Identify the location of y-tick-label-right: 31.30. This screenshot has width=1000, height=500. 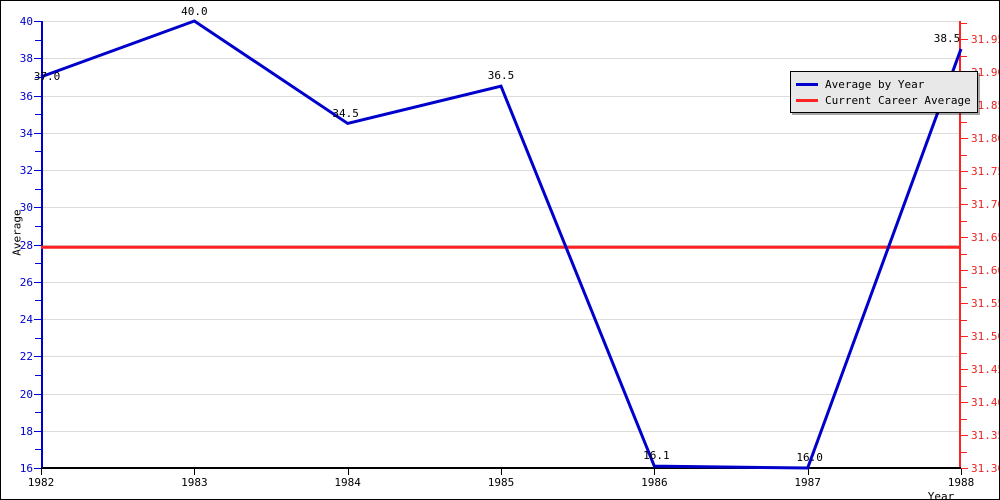
(985, 468).